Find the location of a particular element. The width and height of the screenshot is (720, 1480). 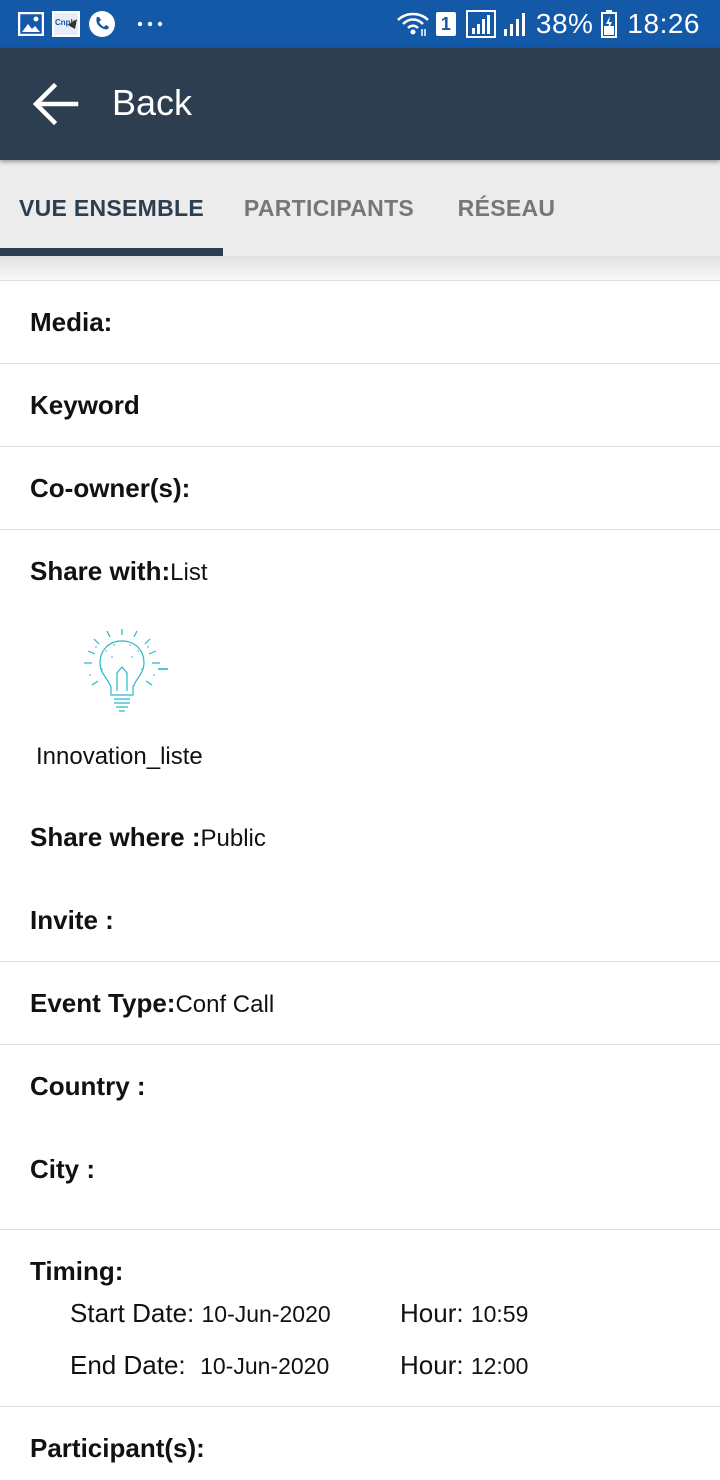

share-with-value: List is located at coordinates (189, 572).